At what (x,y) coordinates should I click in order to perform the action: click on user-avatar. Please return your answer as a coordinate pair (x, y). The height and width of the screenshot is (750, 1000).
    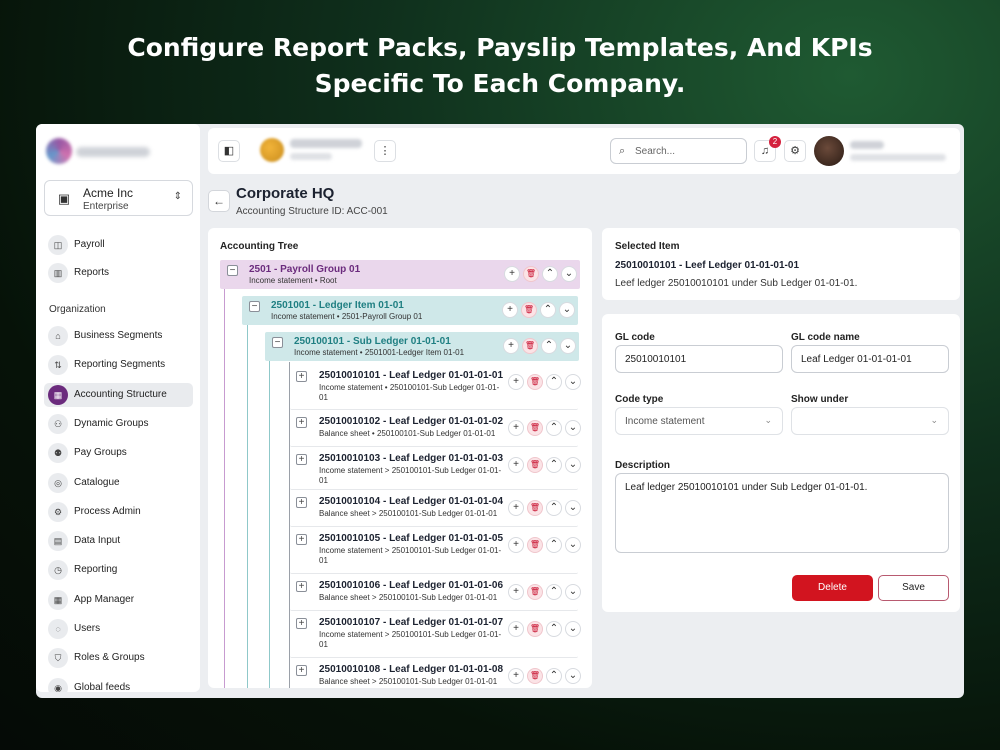
    Looking at the image, I should click on (829, 151).